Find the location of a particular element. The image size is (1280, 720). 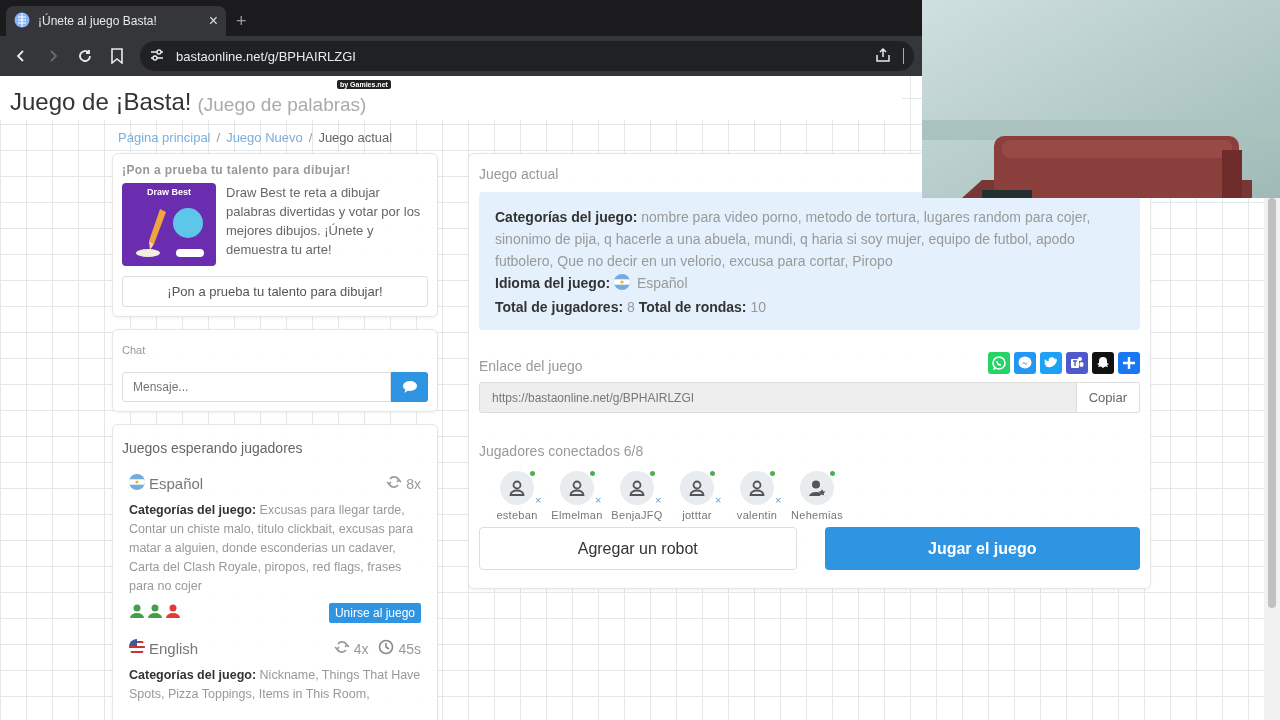

ad-image: Draw Best is located at coordinates (169, 224).